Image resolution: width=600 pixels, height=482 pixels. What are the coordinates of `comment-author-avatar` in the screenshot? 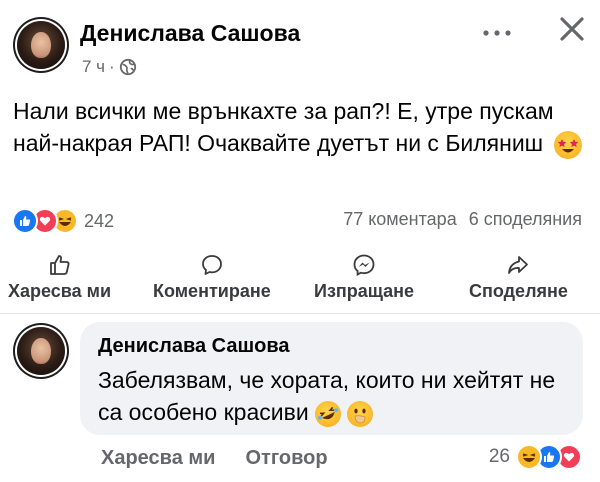 It's located at (41, 351).